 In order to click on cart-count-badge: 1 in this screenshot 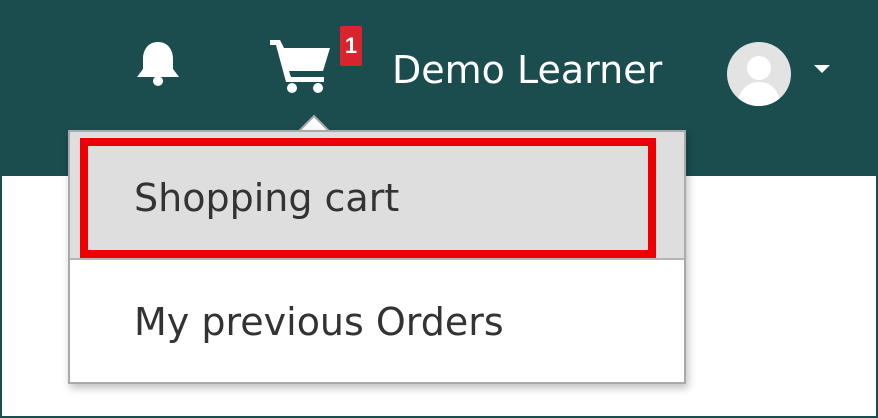, I will do `click(351, 46)`.